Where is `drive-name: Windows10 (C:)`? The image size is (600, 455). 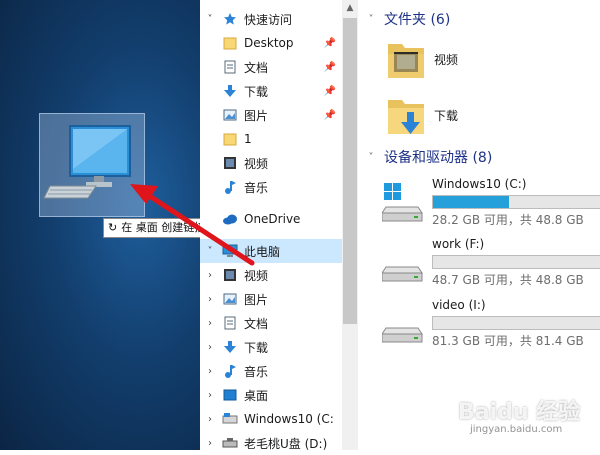 drive-name: Windows10 (C:) is located at coordinates (479, 184).